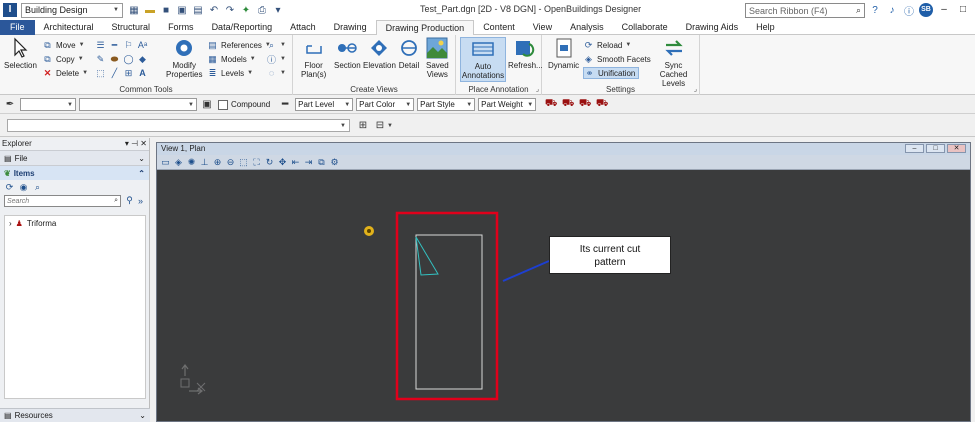 The height and width of the screenshot is (422, 975). What do you see at coordinates (427, 256) in the screenshot?
I see `cut-pattern` at bounding box center [427, 256].